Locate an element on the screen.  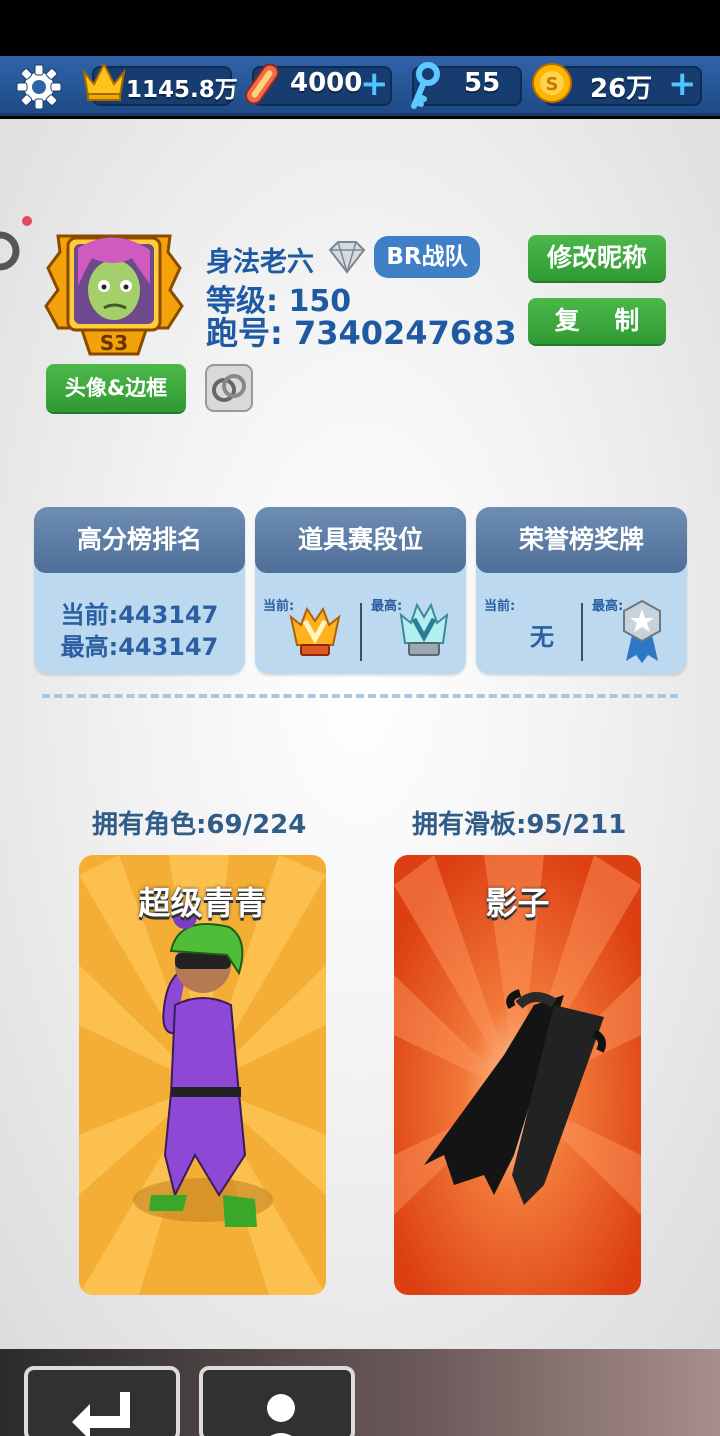
rank-current: 当前:443147 is located at coordinates (139, 615).